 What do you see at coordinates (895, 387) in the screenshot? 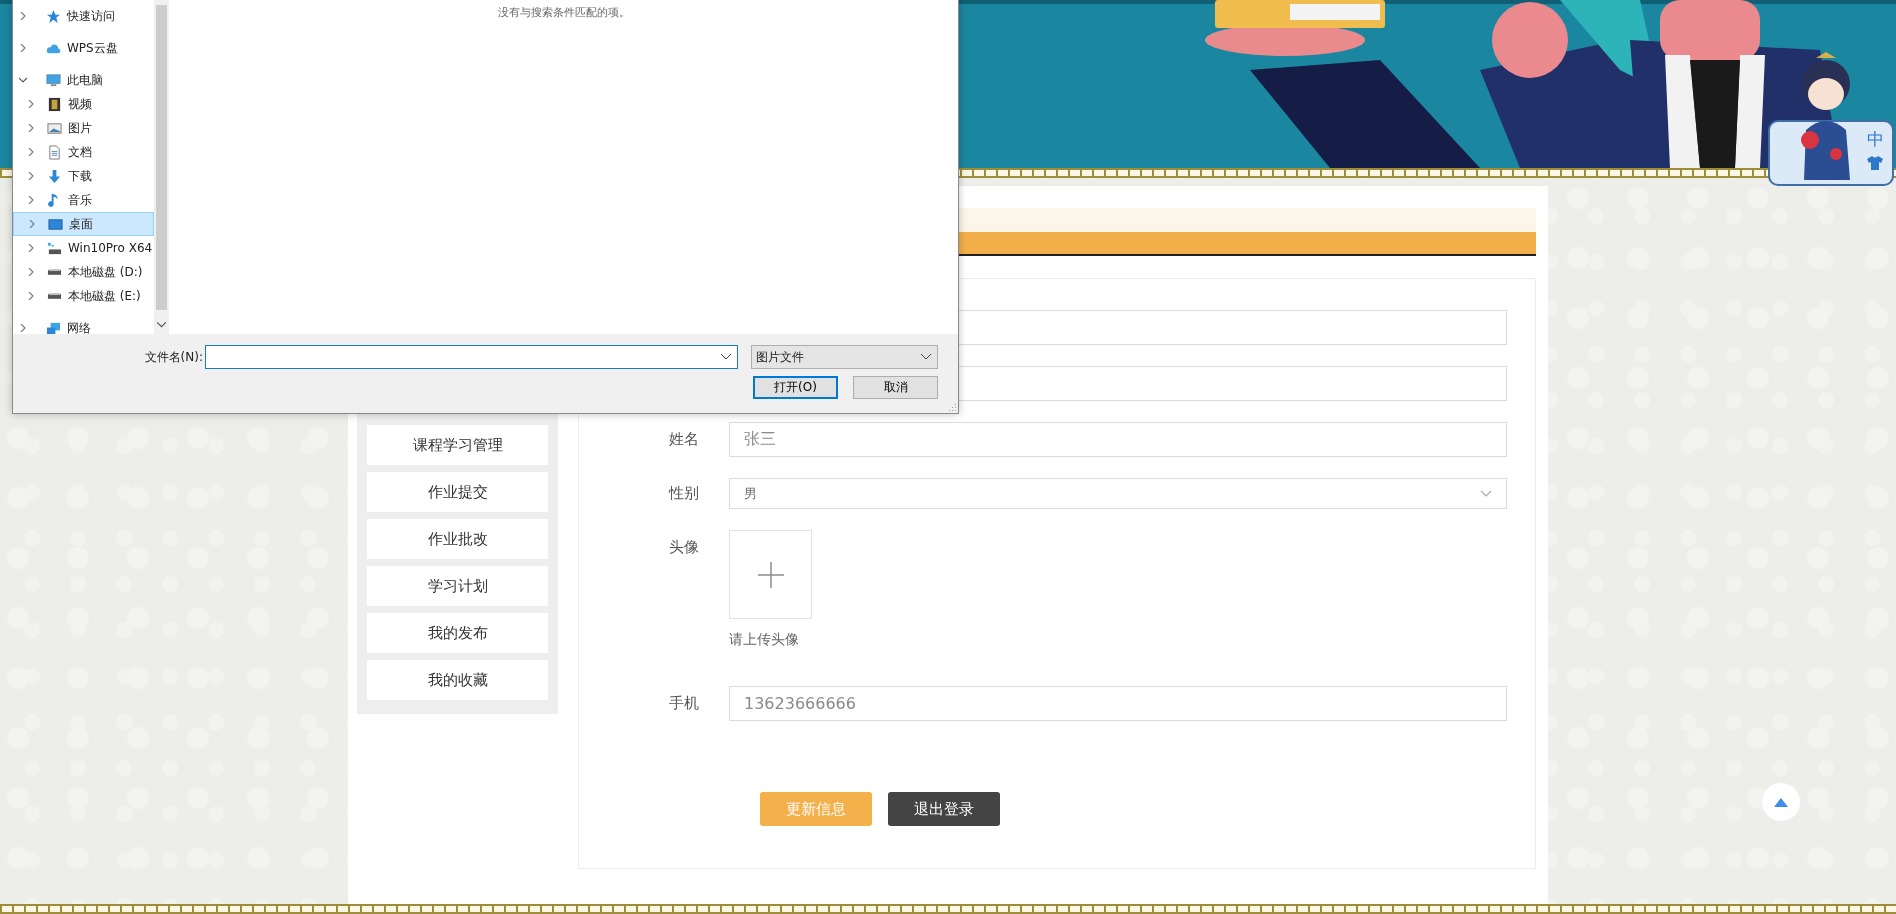
I see `cancel-button: 取消` at bounding box center [895, 387].